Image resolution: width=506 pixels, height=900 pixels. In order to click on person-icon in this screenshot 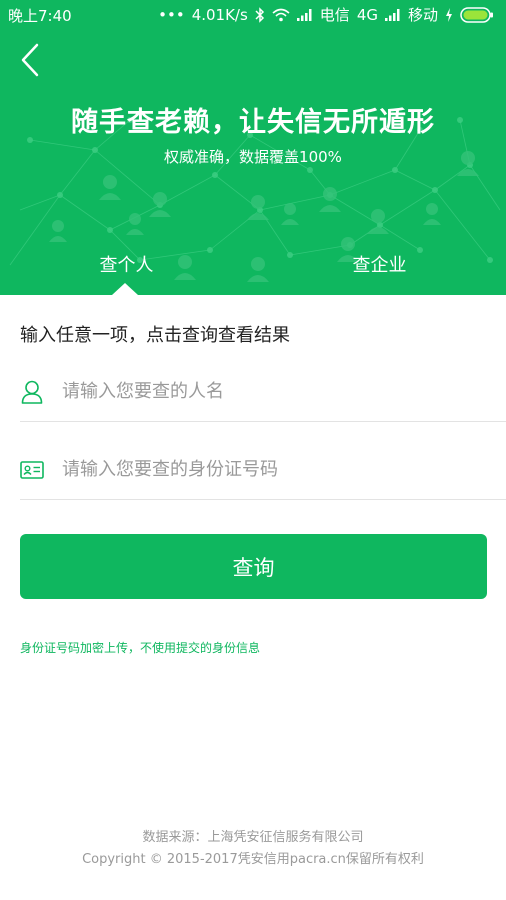, I will do `click(32, 392)`.